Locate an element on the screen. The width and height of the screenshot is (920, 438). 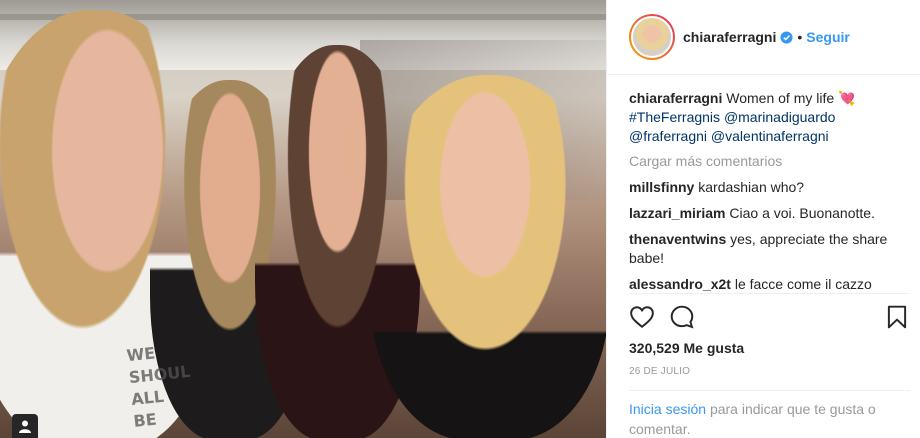
comment-item: millsfinny kardashian who? is located at coordinates (769, 187).